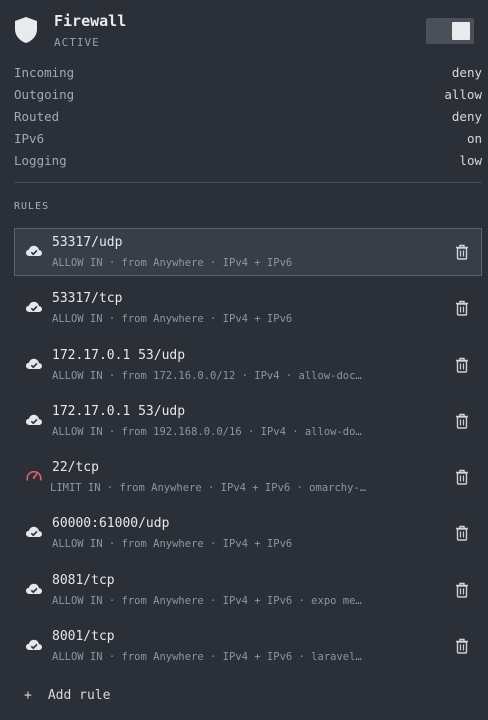 The width and height of the screenshot is (488, 720). What do you see at coordinates (90, 21) in the screenshot?
I see `page-title: Firewall` at bounding box center [90, 21].